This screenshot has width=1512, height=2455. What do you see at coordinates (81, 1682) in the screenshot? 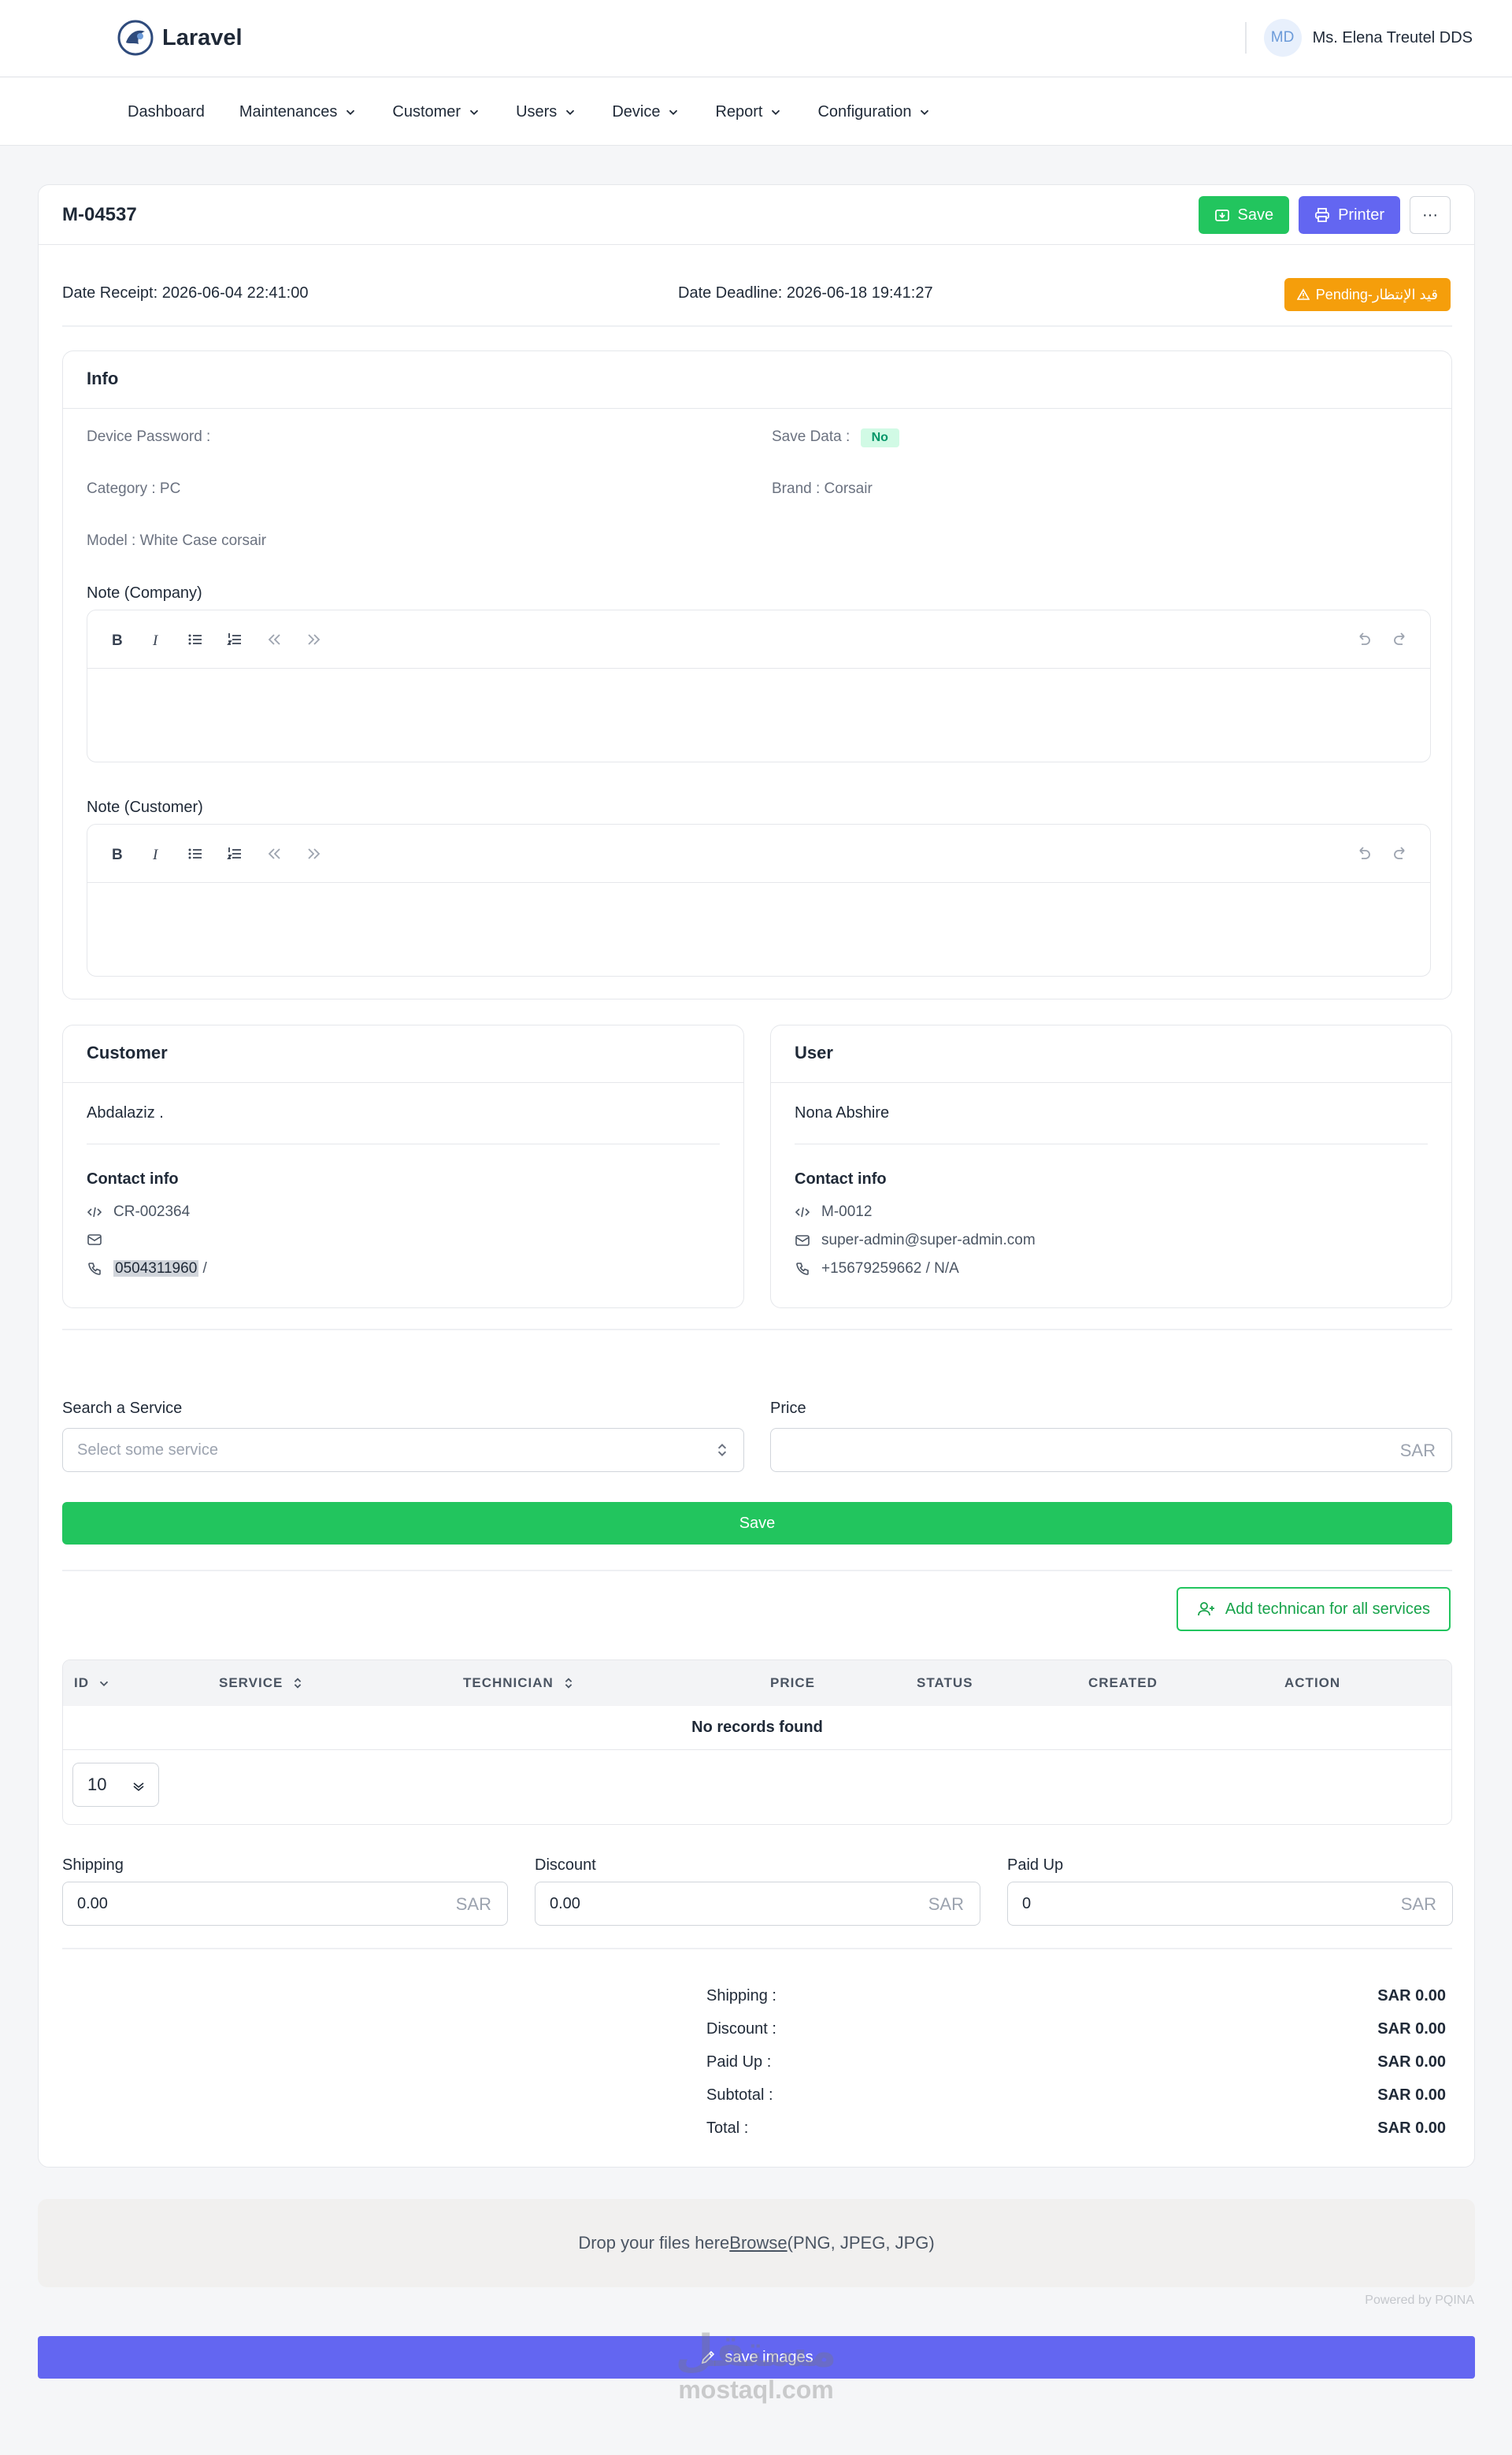
I see `column-label: ID` at bounding box center [81, 1682].